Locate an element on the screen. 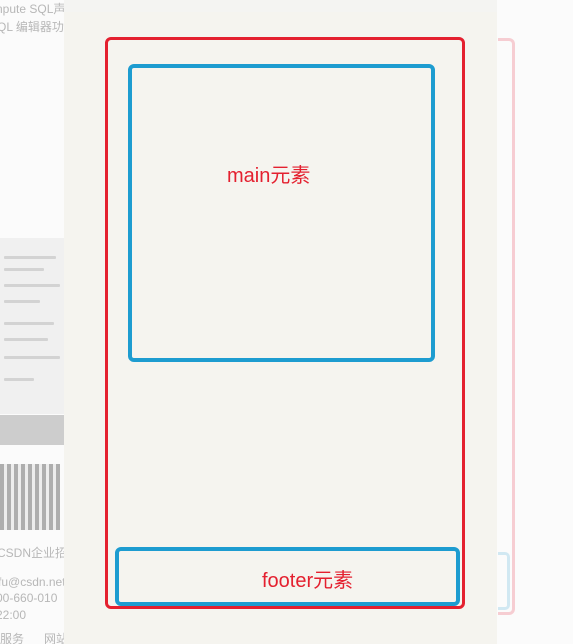  background-text-line: CSDN企业招聘 is located at coordinates (32, 553).